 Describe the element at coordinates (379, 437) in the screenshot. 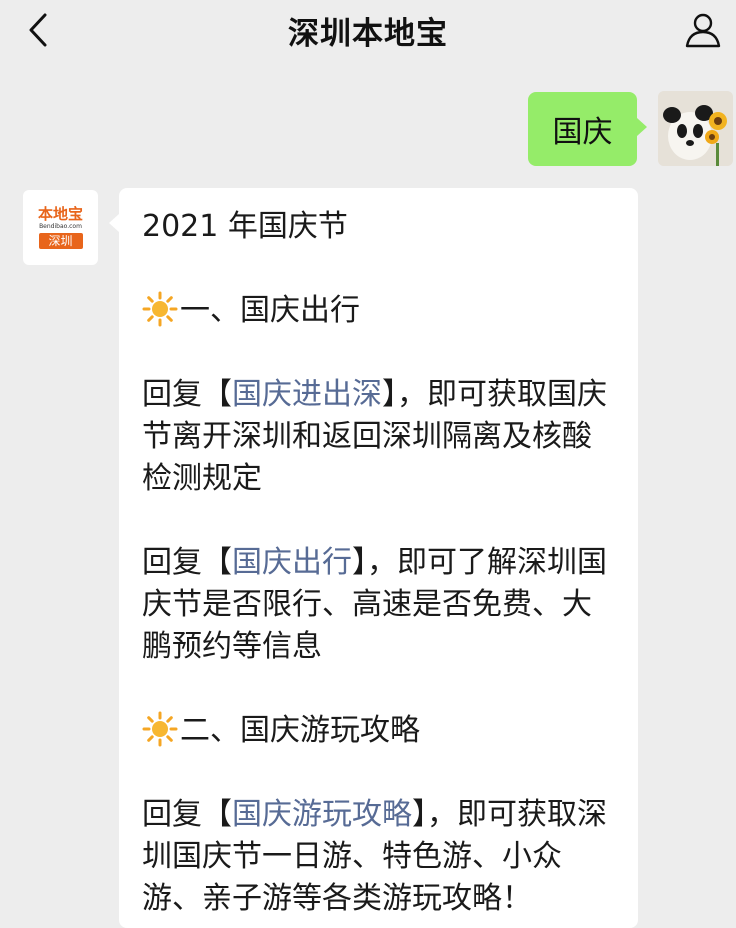

I see `reply-instruction-1: 回复【国庆进出深】，即可获取国庆节离开深圳和返回深圳隔离及核酸检测规定` at that location.